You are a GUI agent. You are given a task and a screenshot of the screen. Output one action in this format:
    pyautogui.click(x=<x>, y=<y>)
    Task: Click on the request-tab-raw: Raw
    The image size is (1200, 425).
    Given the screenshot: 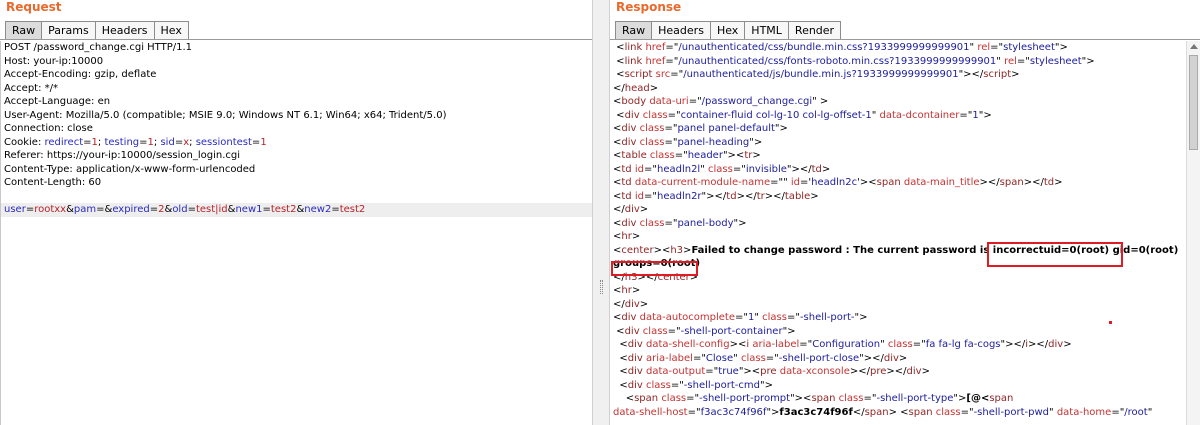 What is the action you would take?
    pyautogui.click(x=24, y=30)
    